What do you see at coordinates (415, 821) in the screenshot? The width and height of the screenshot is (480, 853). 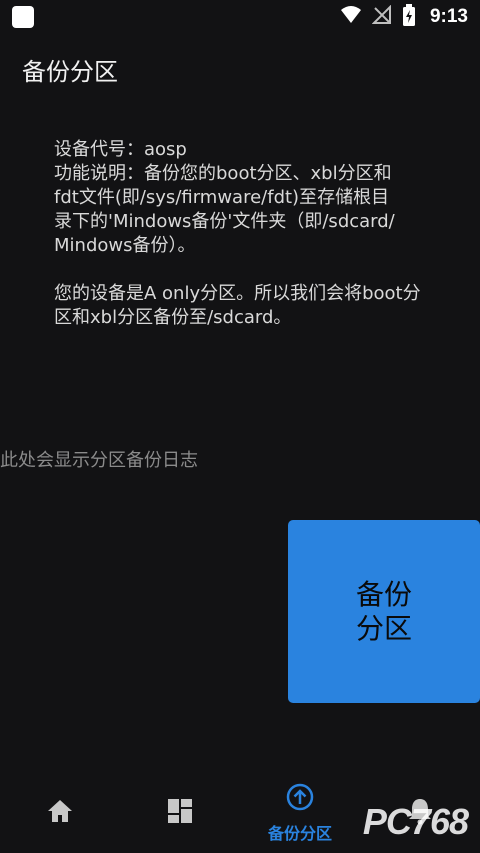 I see `watermark-logo: PC768` at bounding box center [415, 821].